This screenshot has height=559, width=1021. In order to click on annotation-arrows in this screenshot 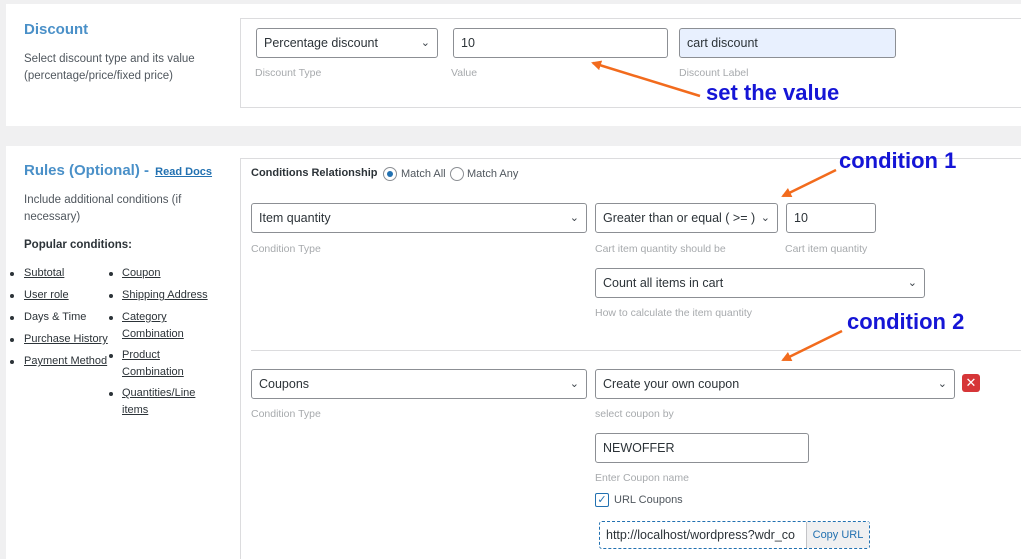, I will do `click(717, 211)`.